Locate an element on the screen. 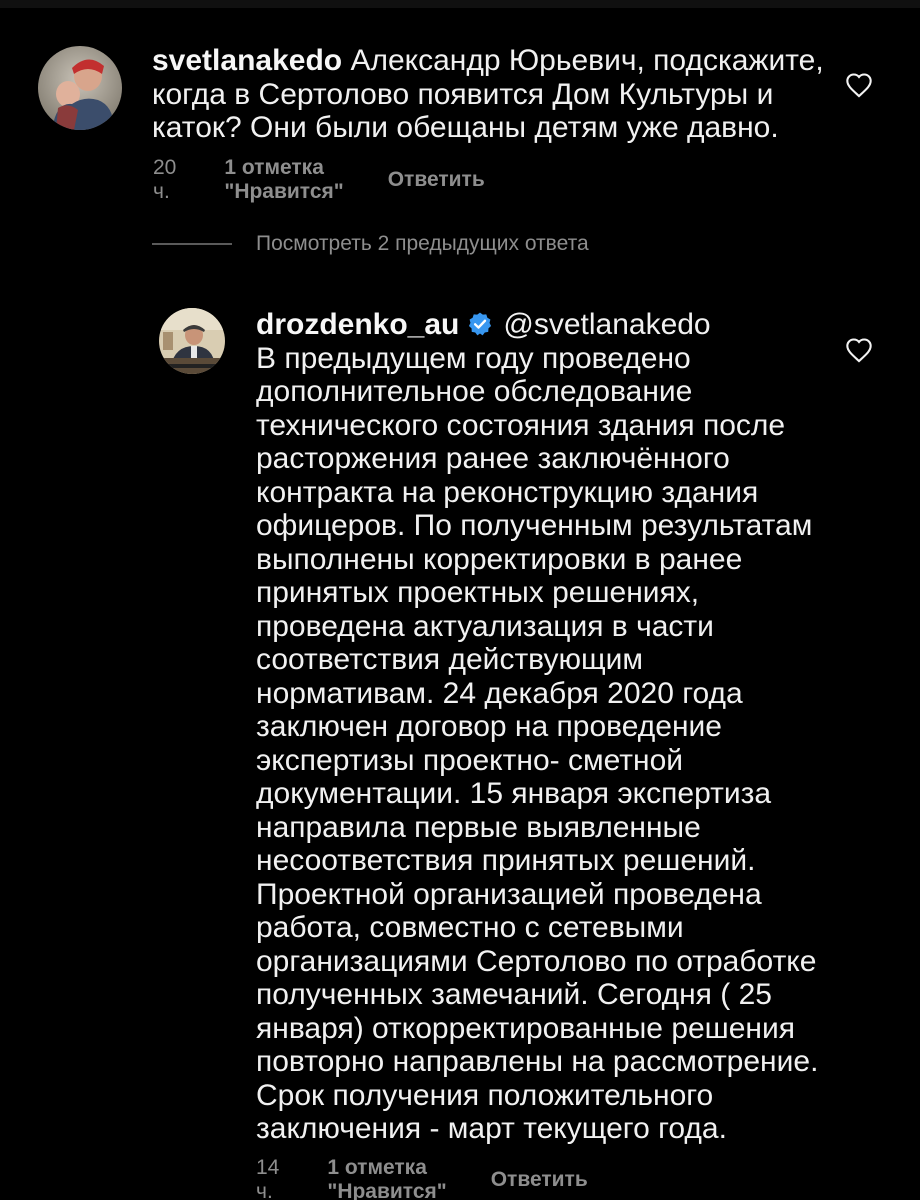 The width and height of the screenshot is (920, 1200). reply-text-line: экспертизы проектно- сметной is located at coordinates (470, 760).